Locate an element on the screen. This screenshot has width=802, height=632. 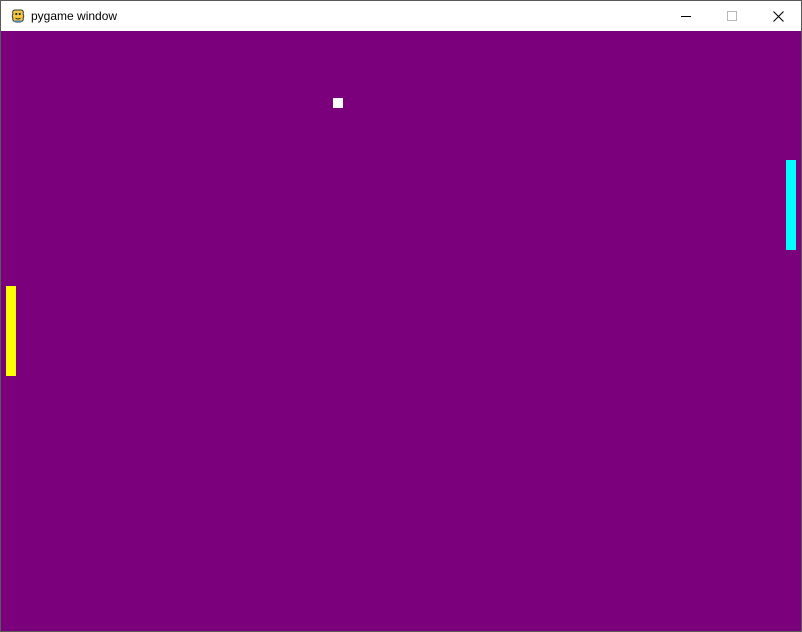
minimize-icon is located at coordinates (686, 16).